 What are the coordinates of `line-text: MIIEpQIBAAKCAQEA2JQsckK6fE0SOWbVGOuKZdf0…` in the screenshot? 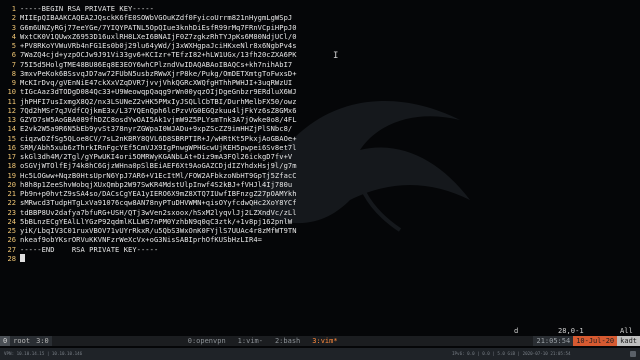 It's located at (156, 17).